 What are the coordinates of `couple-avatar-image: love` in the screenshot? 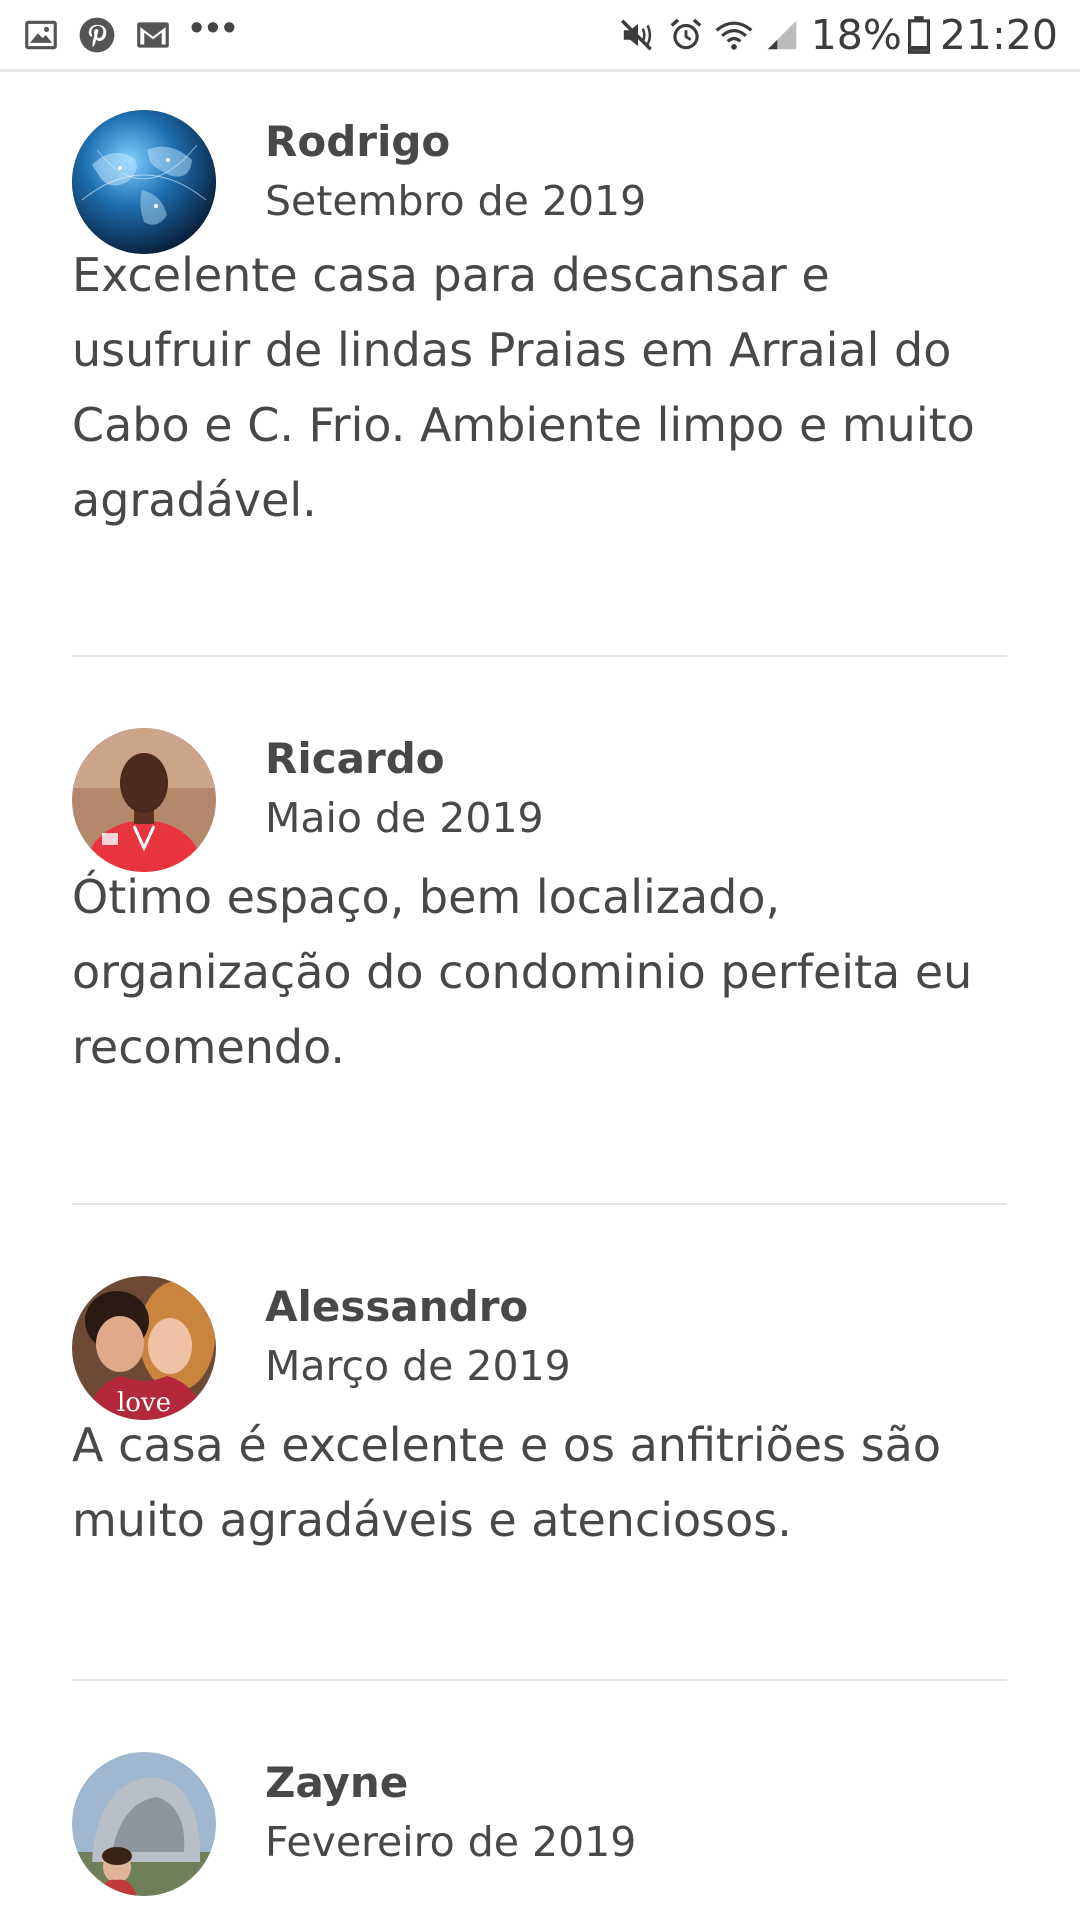 It's located at (144, 1348).